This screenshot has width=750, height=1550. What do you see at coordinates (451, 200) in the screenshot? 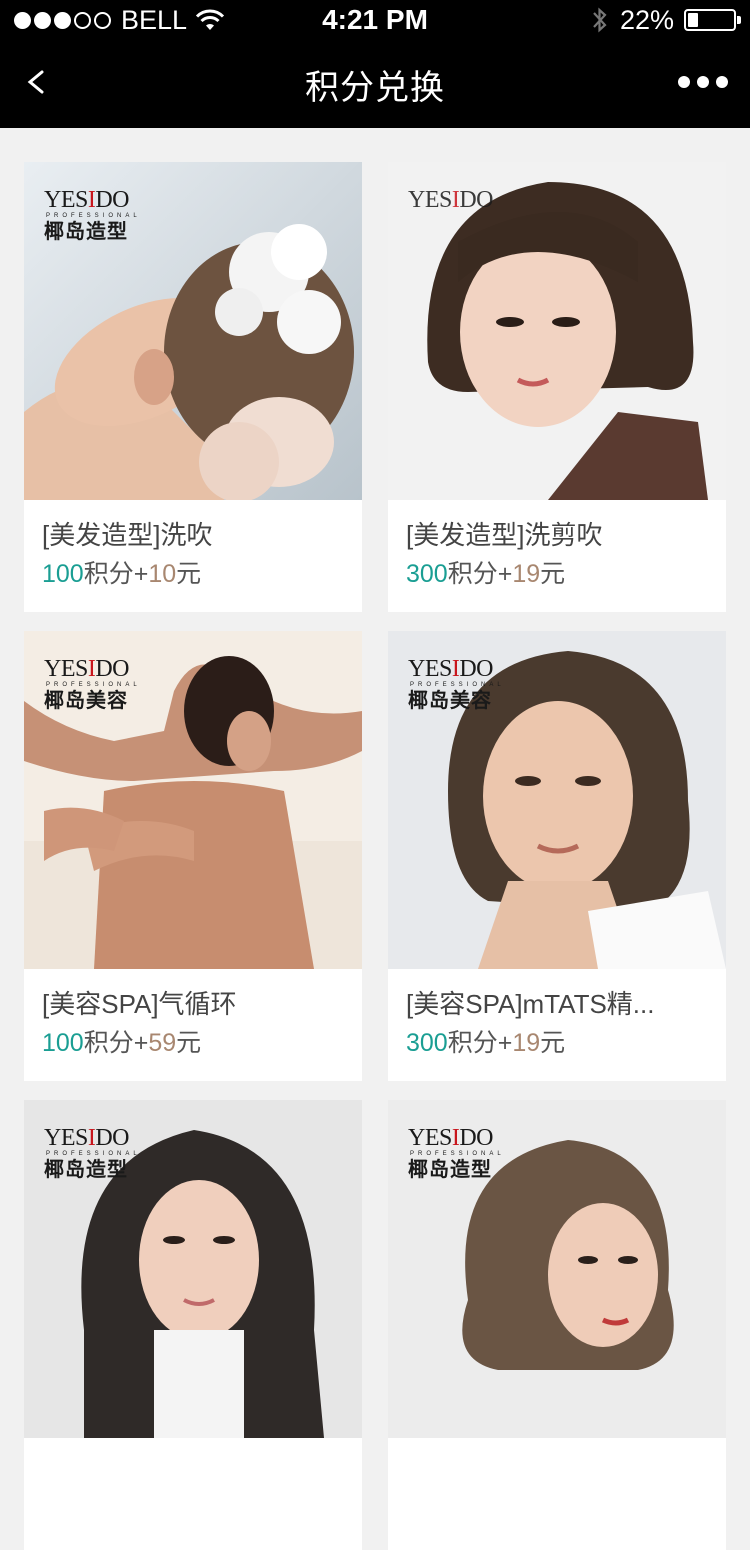
I see `brand-logo: YESIDO` at bounding box center [451, 200].